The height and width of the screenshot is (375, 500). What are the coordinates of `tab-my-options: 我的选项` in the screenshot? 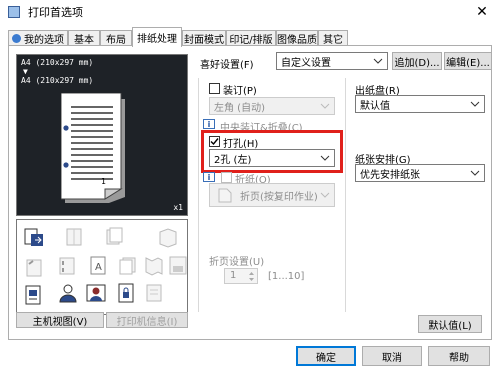 It's located at (38, 38).